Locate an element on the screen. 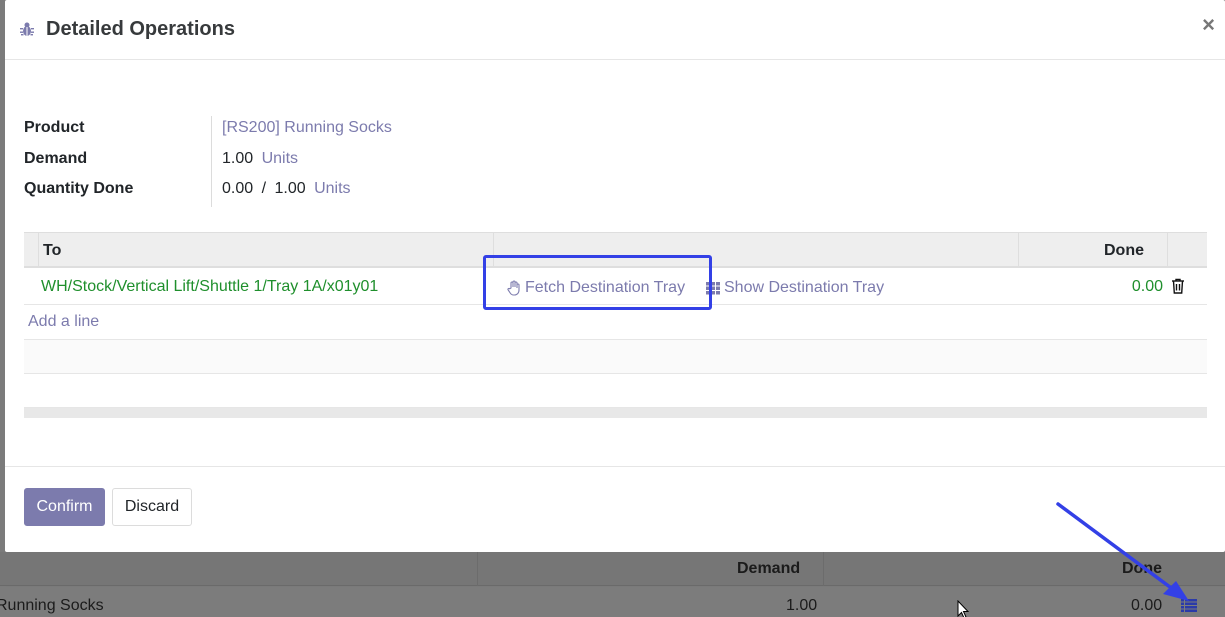  background-done-cell: 0.00 is located at coordinates (1147, 605).